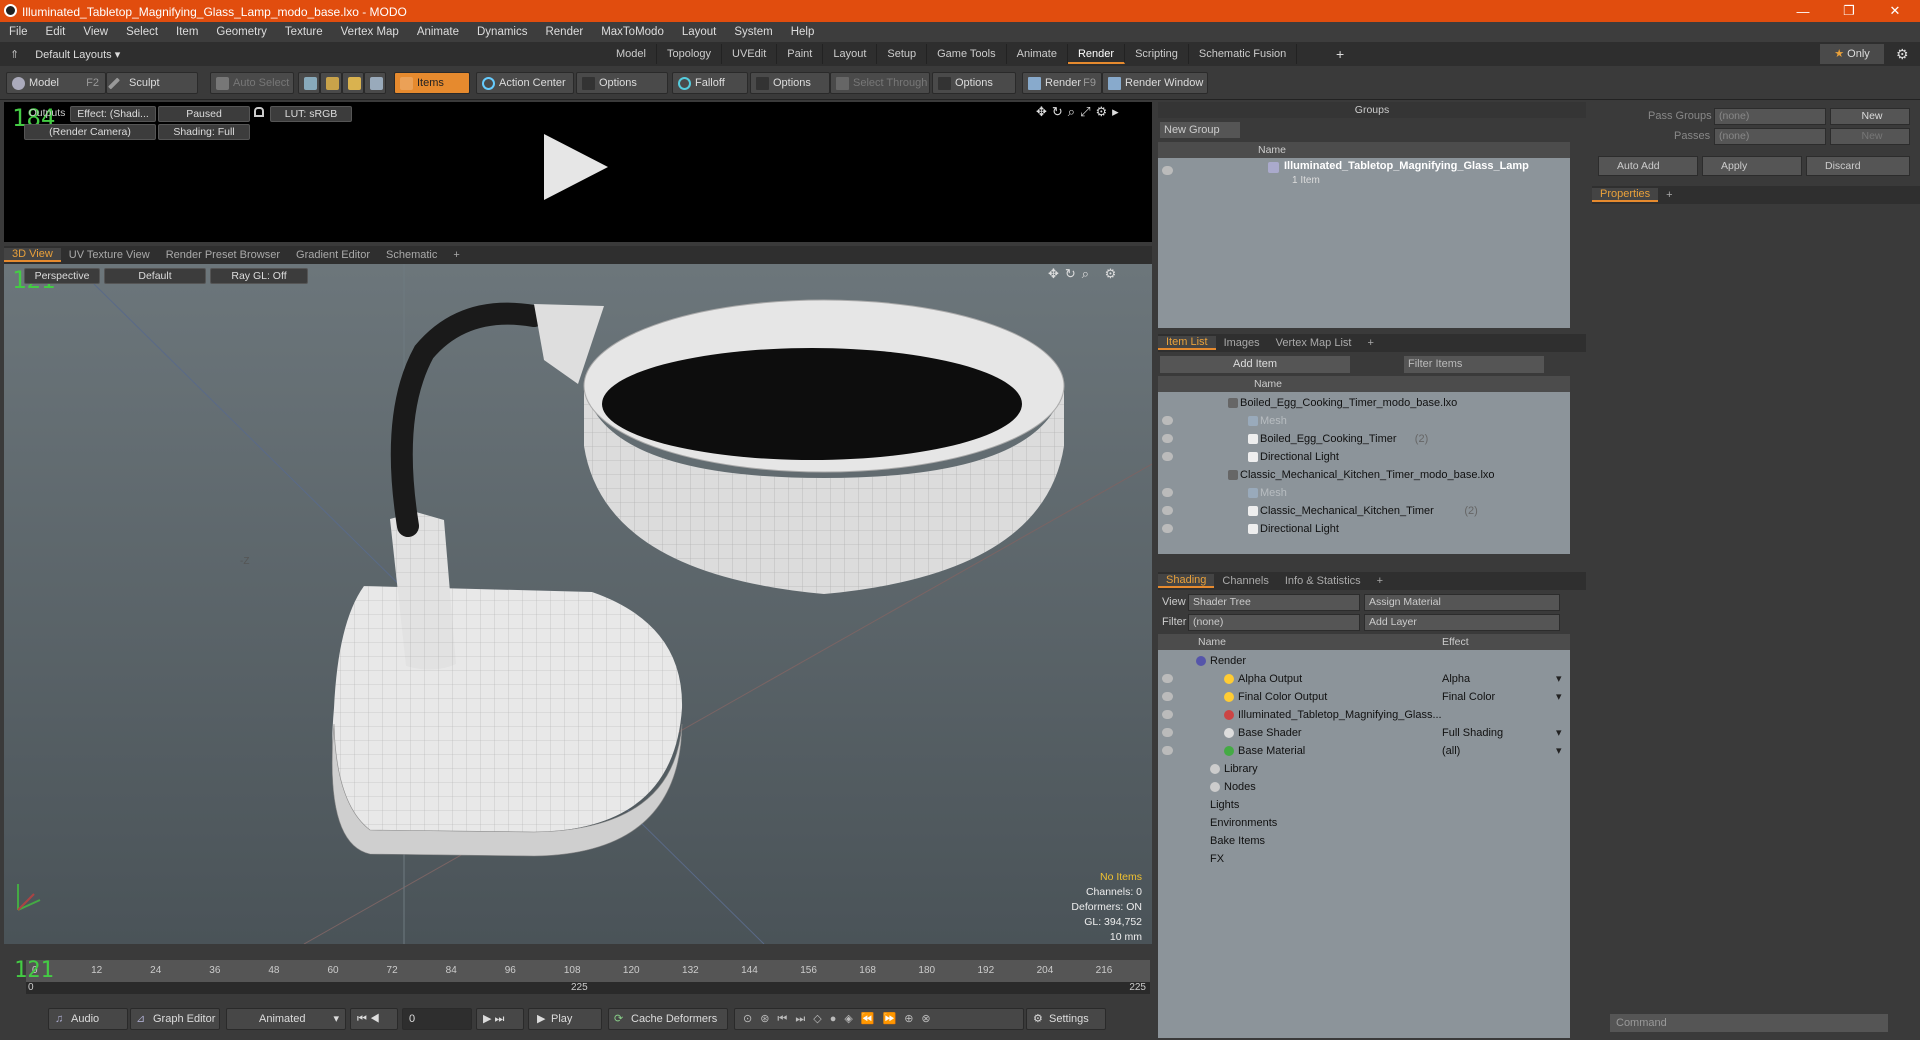  I want to click on tab-images: Images, so click(1242, 343).